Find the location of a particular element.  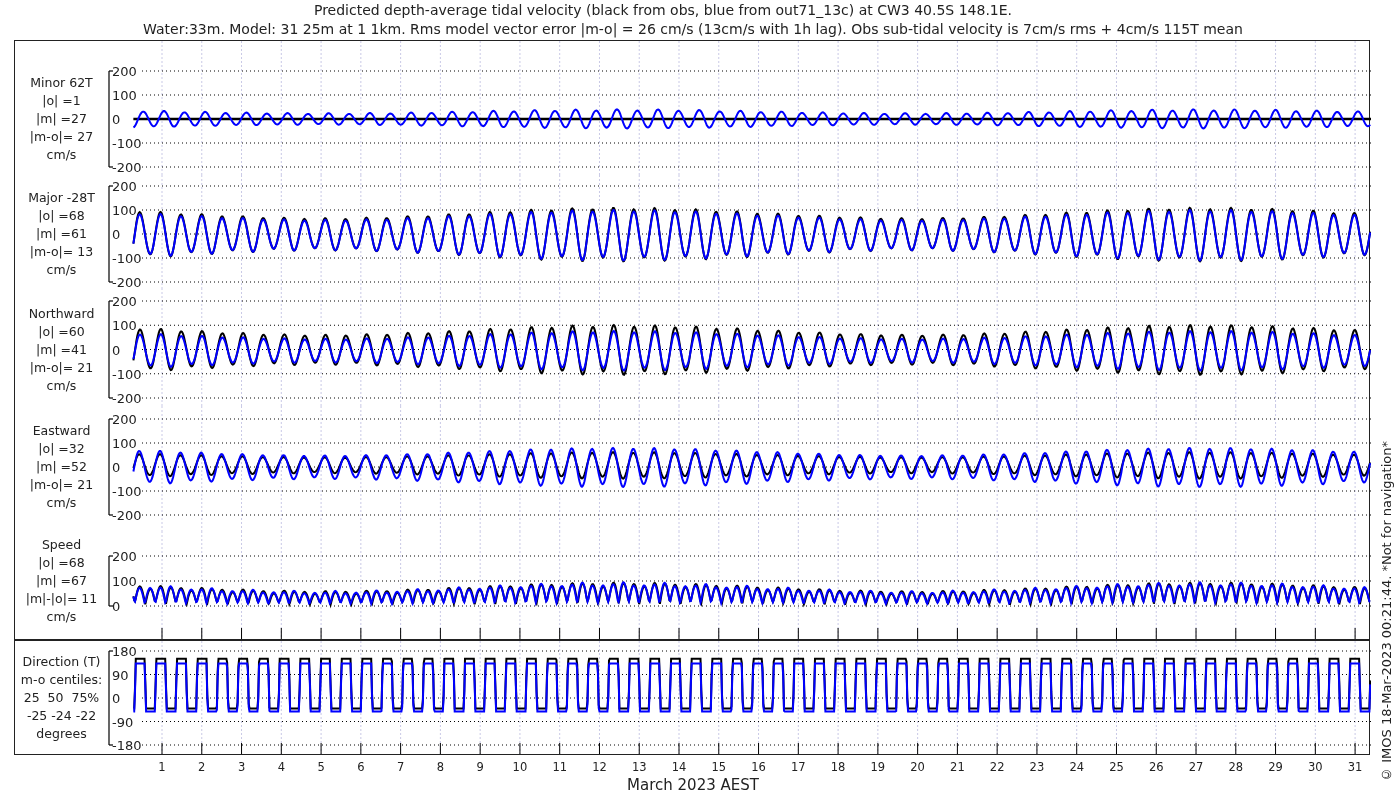

panel-stat-label: |m|-|o|= 11 is located at coordinates (61, 599).